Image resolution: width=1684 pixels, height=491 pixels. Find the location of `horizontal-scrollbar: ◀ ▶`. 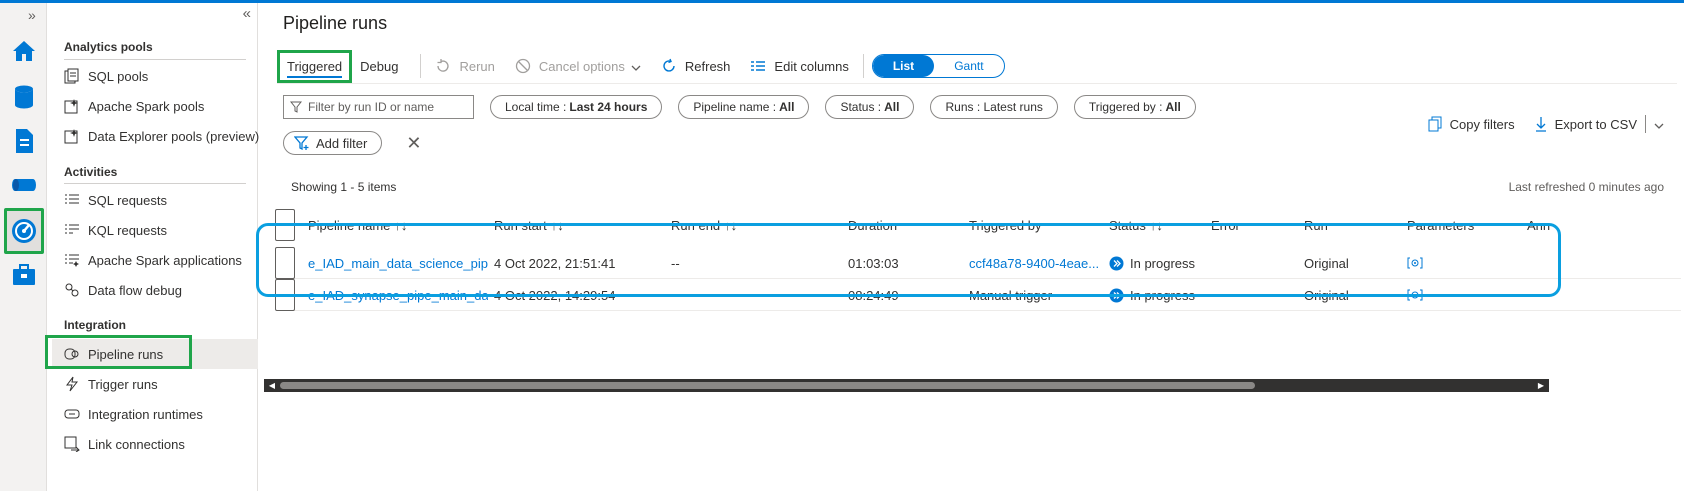

horizontal-scrollbar: ◀ ▶ is located at coordinates (906, 385).